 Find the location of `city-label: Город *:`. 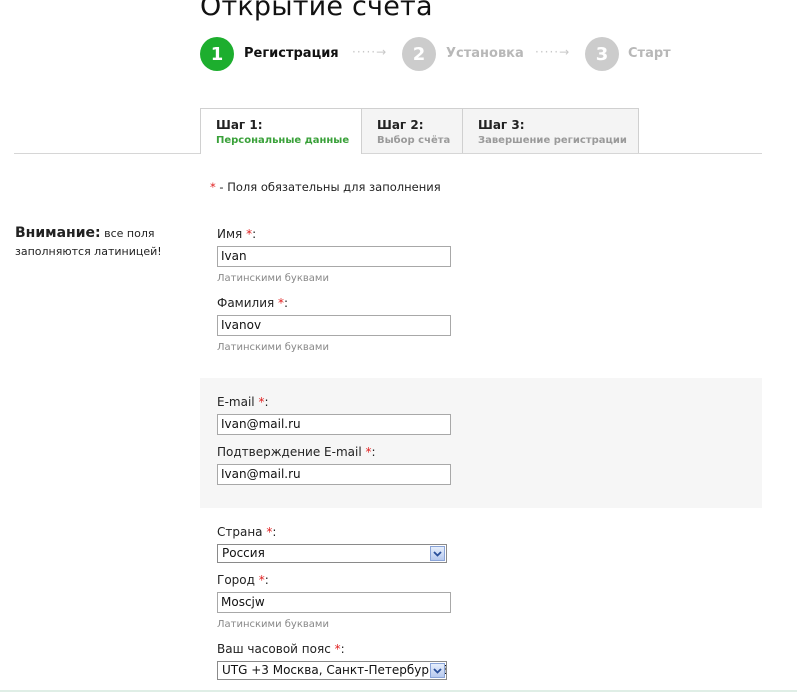

city-label: Город *: is located at coordinates (243, 580).